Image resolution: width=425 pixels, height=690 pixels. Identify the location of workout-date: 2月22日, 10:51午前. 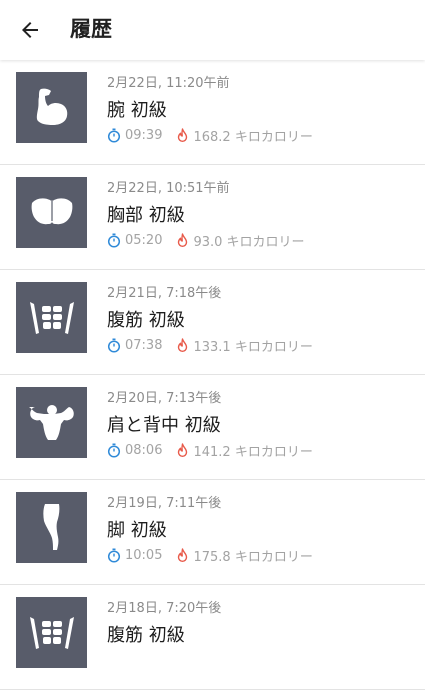
(168, 188).